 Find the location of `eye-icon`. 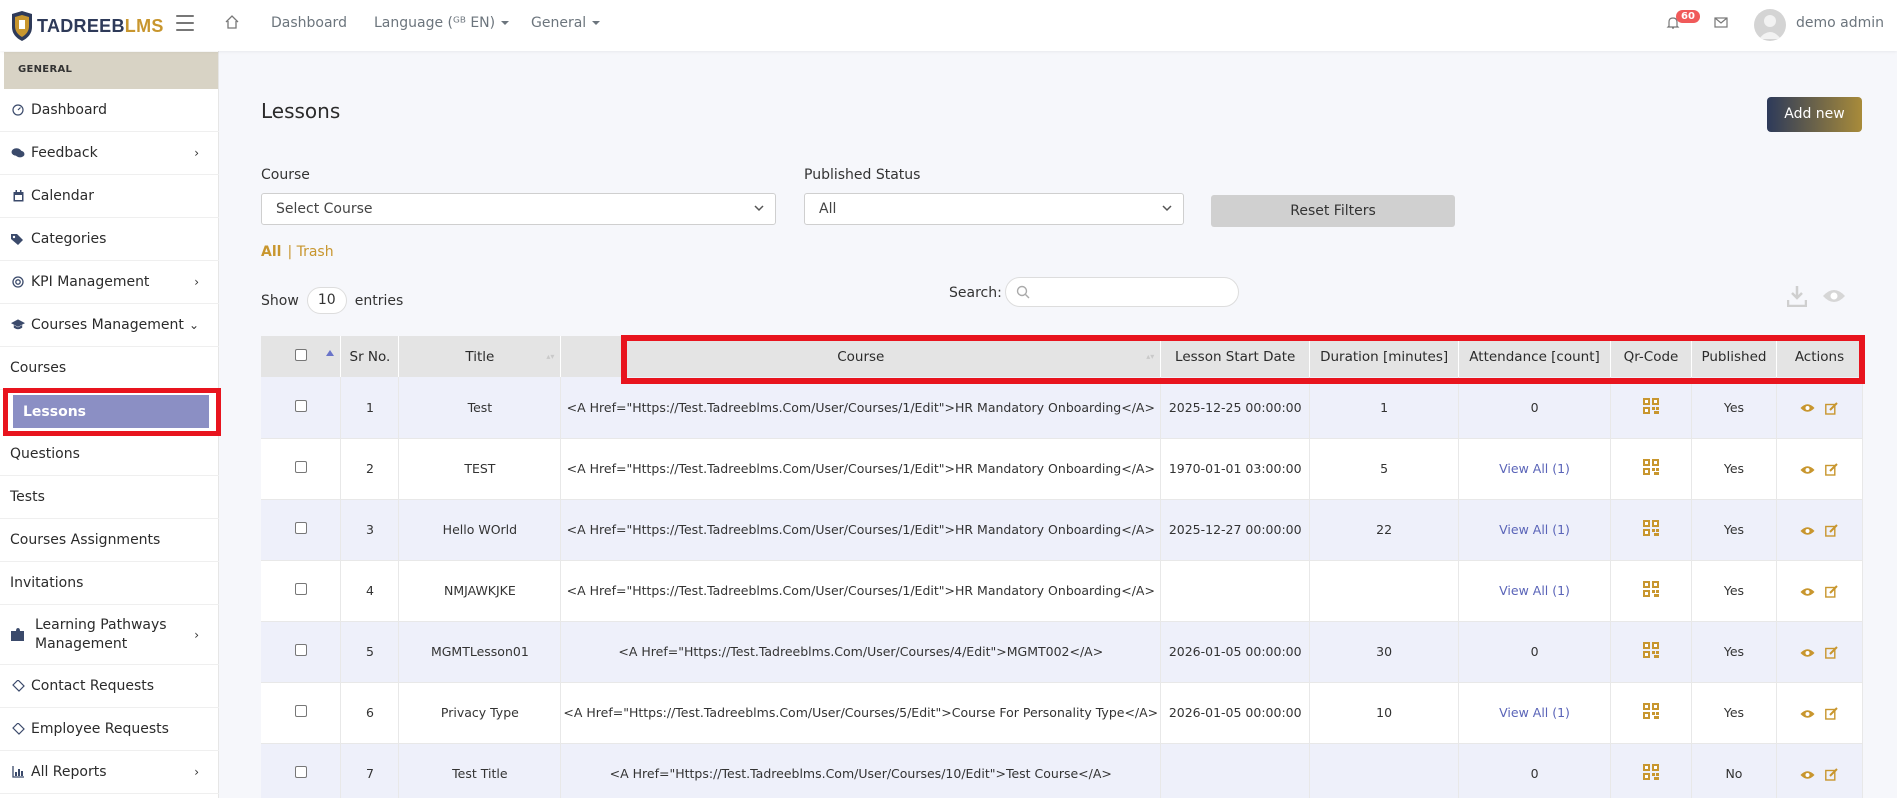

eye-icon is located at coordinates (1834, 296).